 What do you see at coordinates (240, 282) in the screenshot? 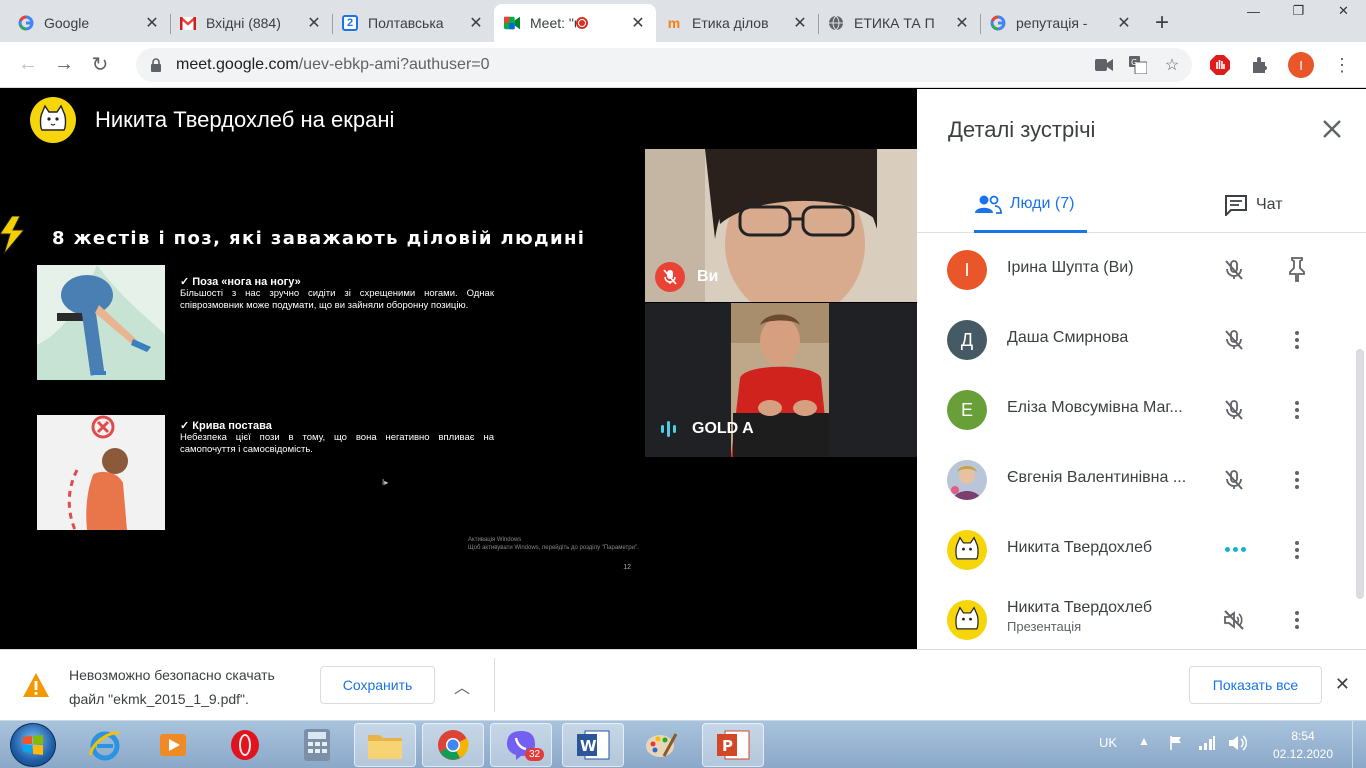
I see `slide-item-heading: ✓ Поза «нога на ногу»` at bounding box center [240, 282].